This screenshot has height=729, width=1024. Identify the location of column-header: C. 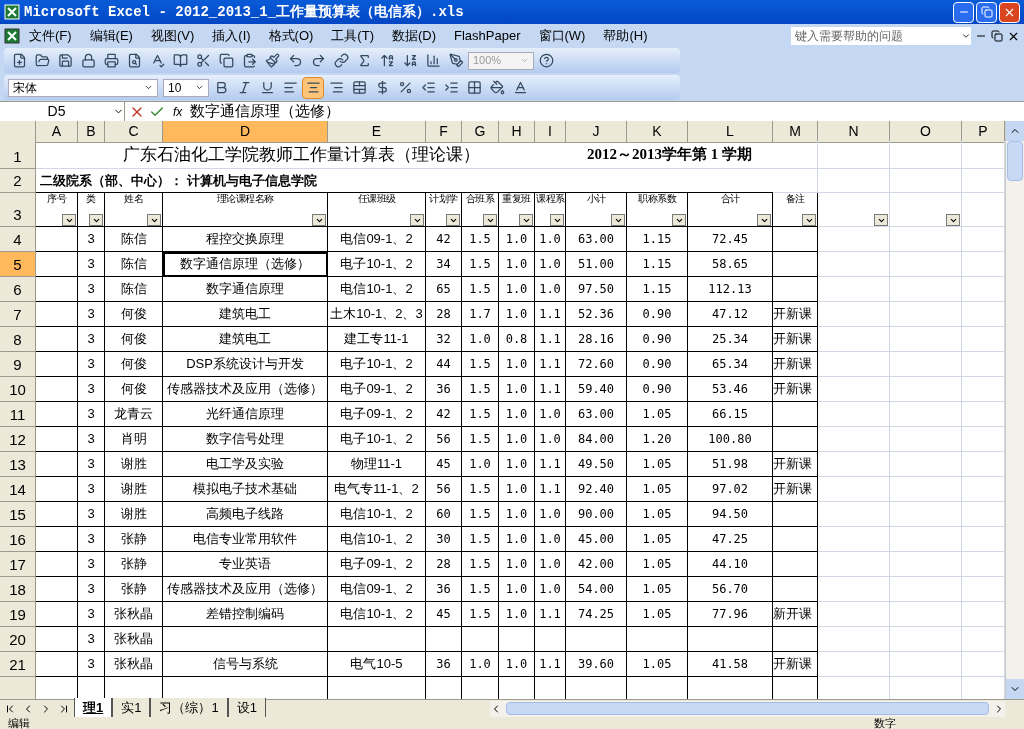
(134, 132).